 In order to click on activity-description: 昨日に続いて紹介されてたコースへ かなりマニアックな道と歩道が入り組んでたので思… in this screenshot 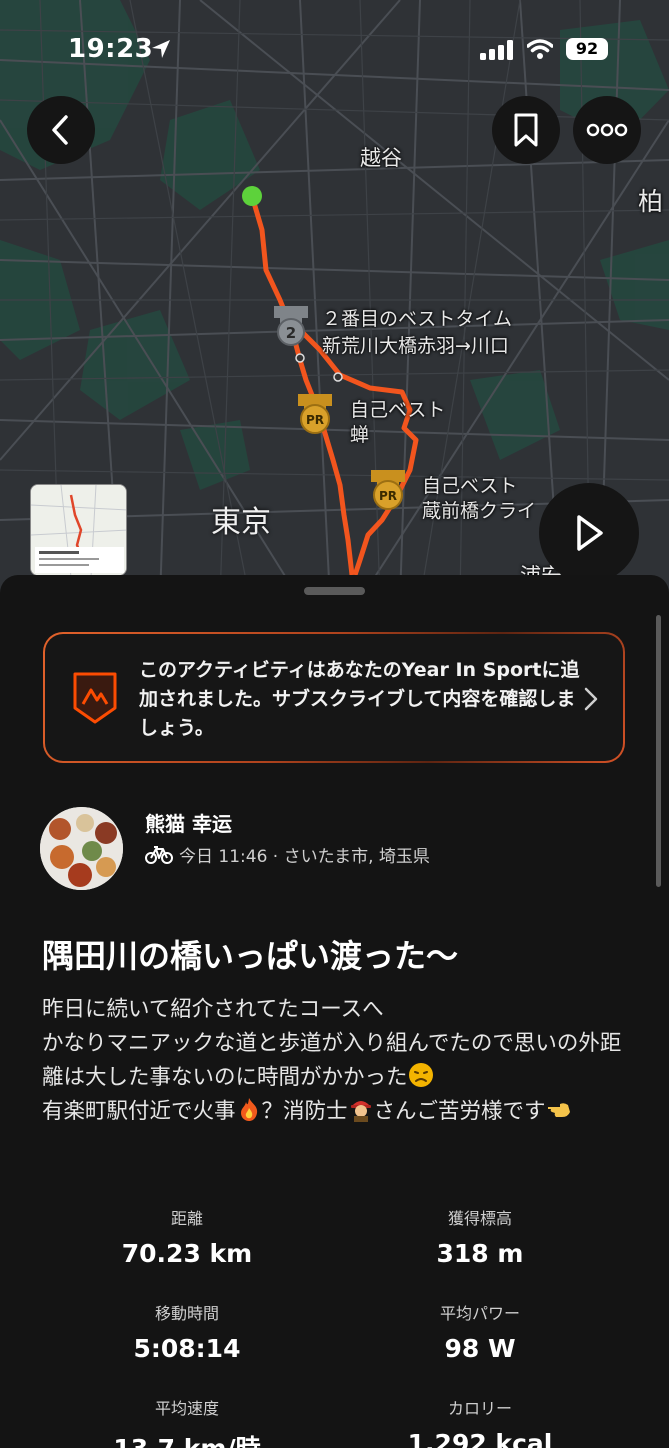, I will do `click(337, 1061)`.